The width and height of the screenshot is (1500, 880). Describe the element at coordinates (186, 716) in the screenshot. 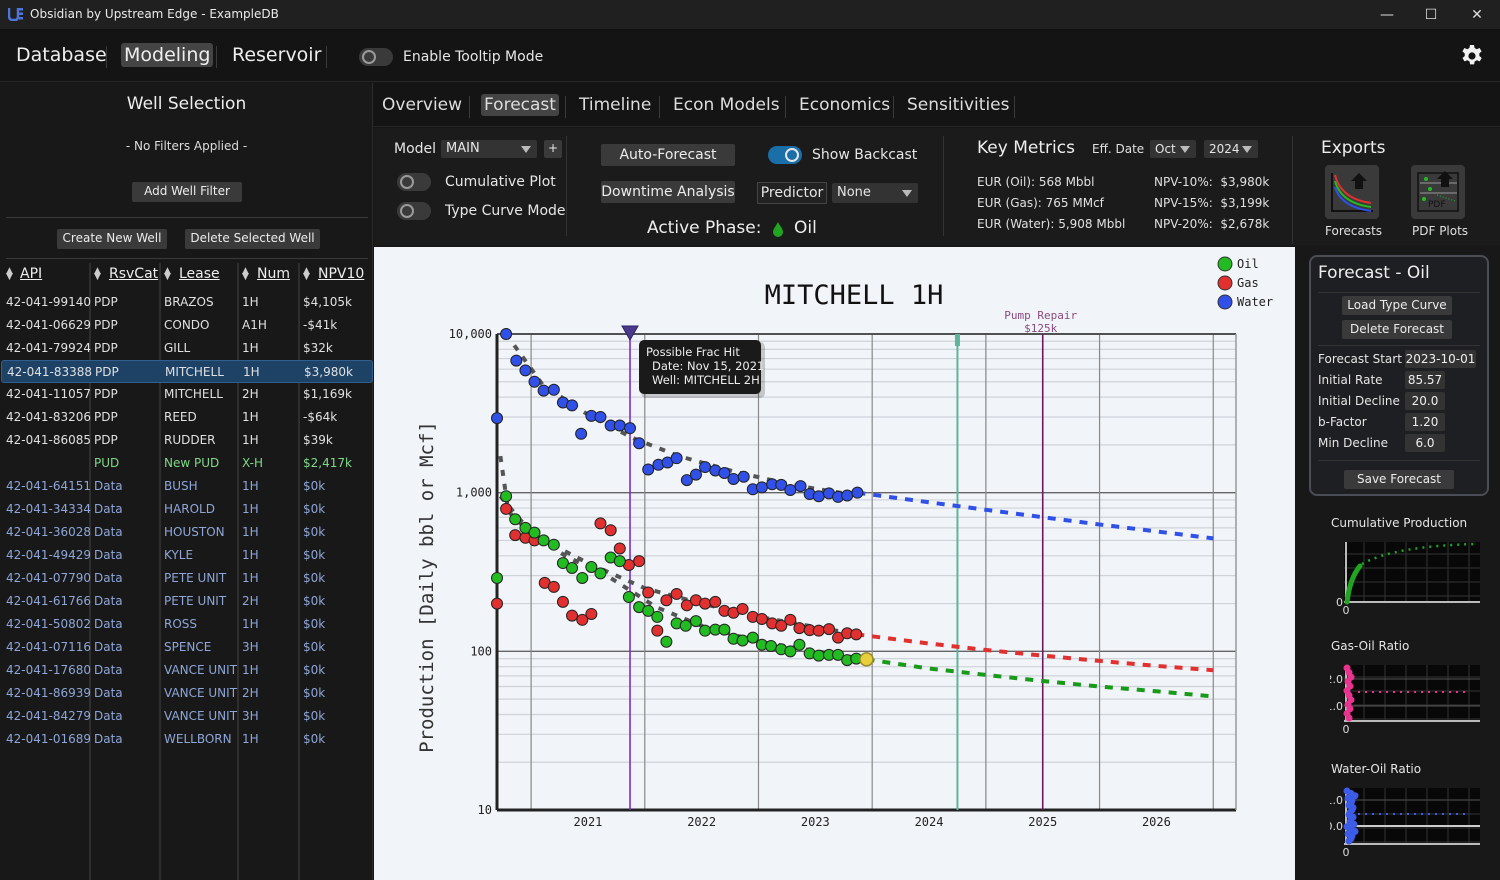

I see `table-row: 42-041-84279 Data VANCE UNIT 3H $0k` at that location.